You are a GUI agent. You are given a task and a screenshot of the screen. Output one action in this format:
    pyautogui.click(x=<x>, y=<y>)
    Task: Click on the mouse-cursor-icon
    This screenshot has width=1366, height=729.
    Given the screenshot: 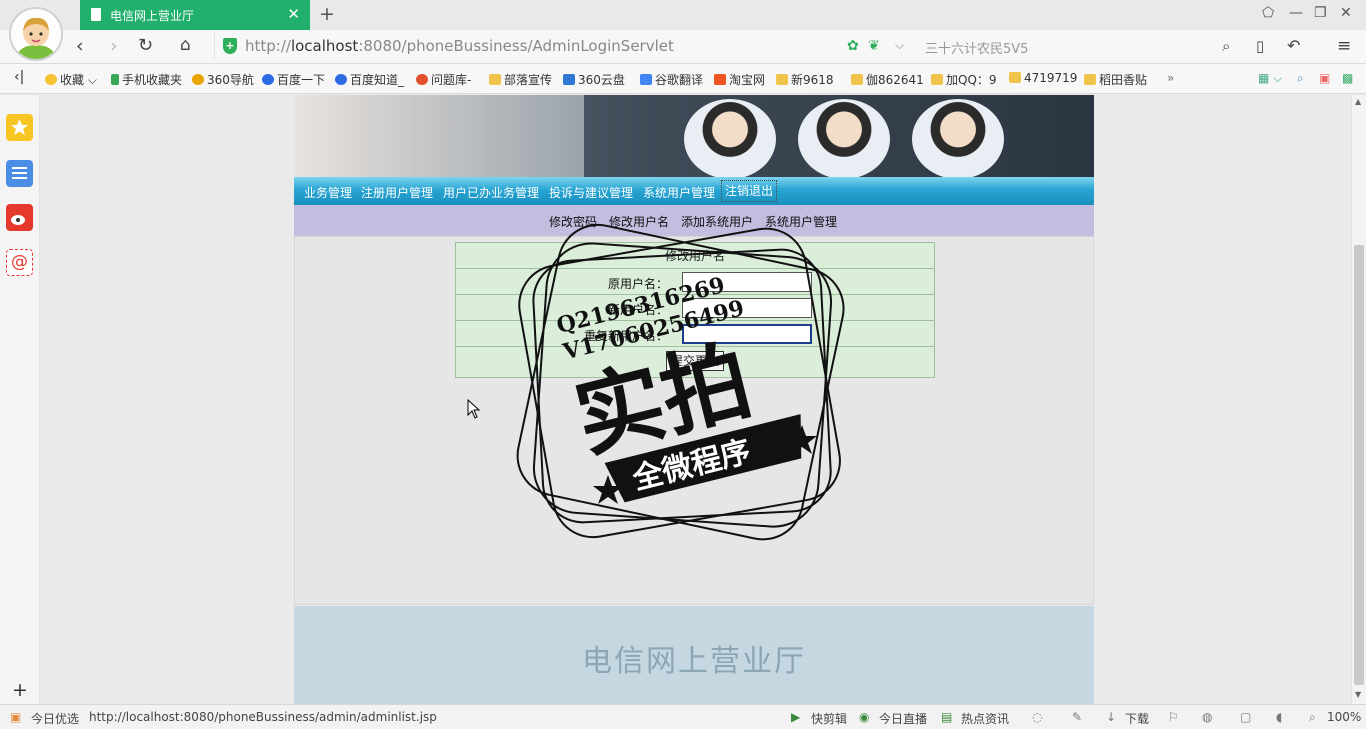 What is the action you would take?
    pyautogui.click(x=474, y=409)
    